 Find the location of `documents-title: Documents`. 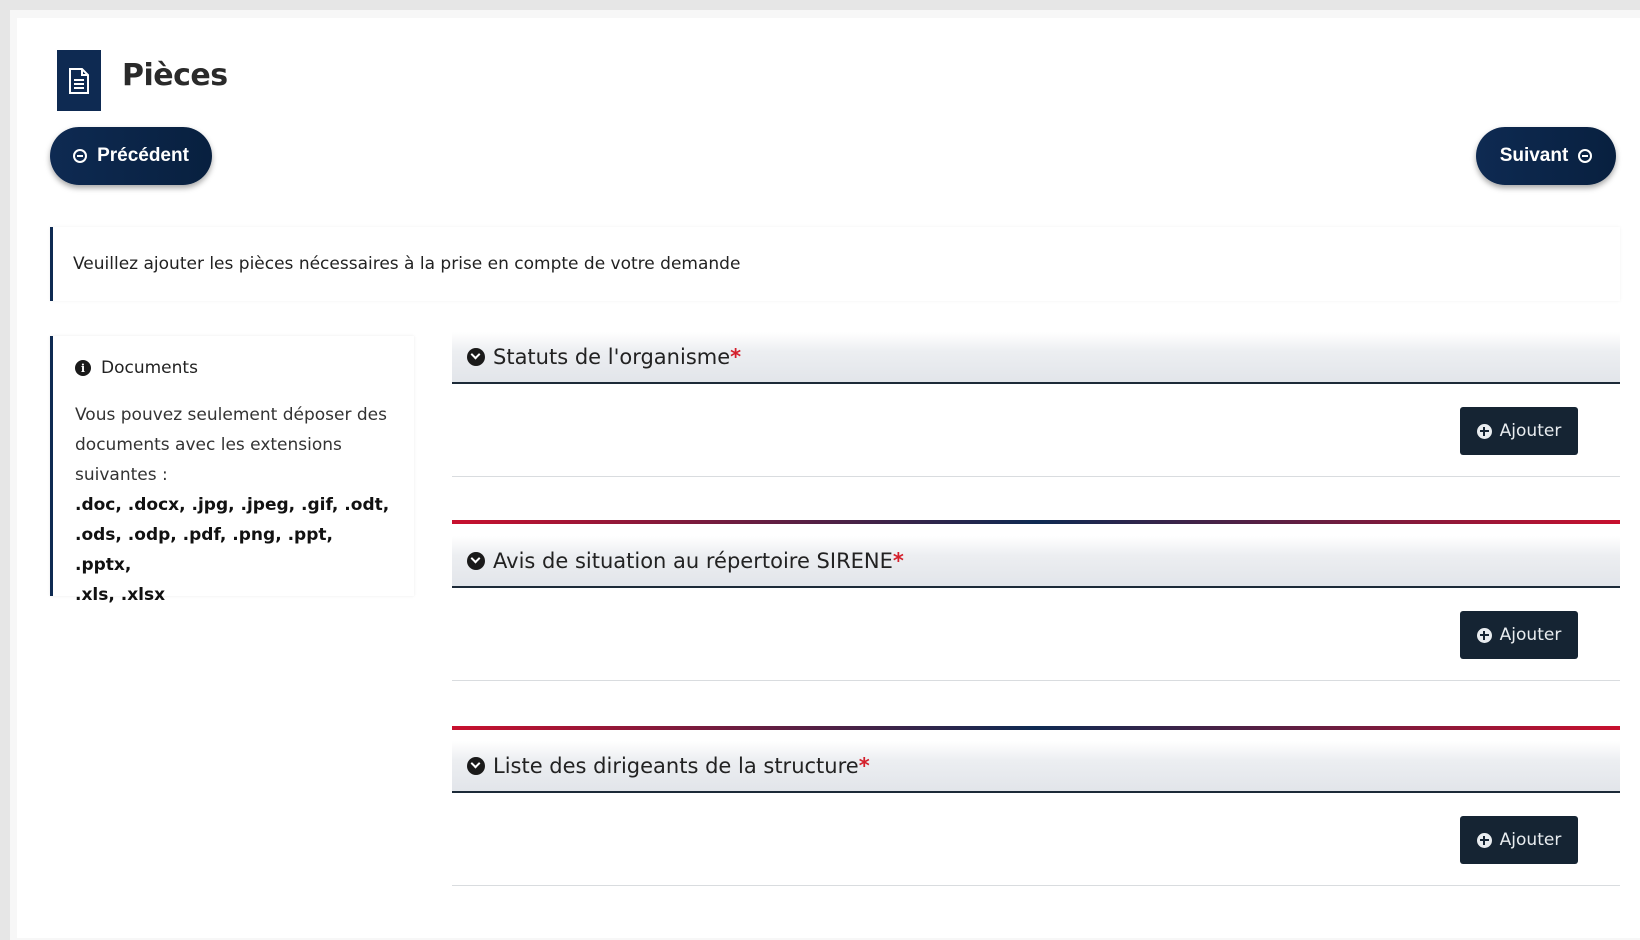

documents-title: Documents is located at coordinates (149, 368).